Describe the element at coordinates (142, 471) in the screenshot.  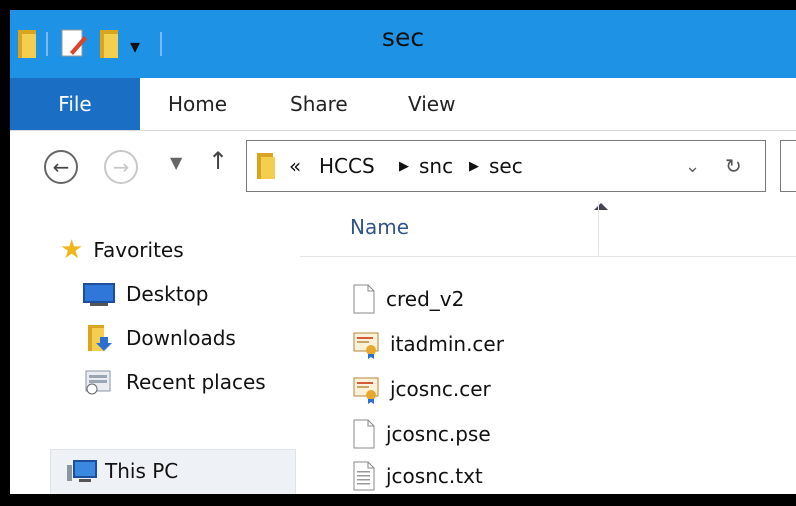
I see `nav-item-label: This PC` at that location.